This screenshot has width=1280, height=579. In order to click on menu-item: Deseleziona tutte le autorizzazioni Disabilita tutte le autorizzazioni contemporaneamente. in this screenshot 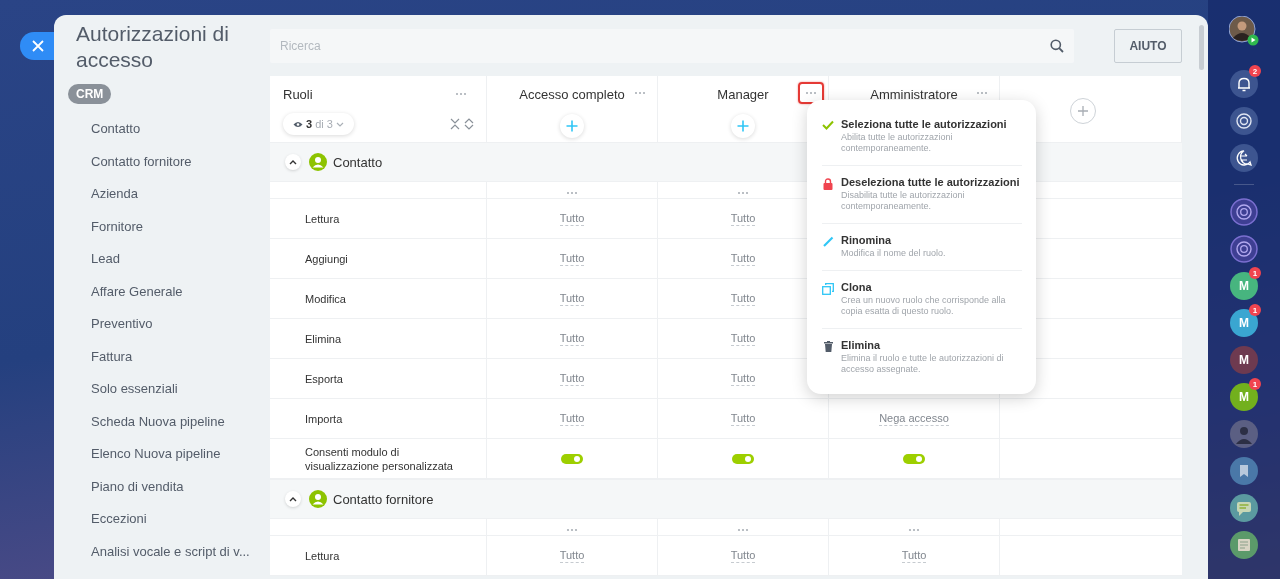, I will do `click(922, 195)`.